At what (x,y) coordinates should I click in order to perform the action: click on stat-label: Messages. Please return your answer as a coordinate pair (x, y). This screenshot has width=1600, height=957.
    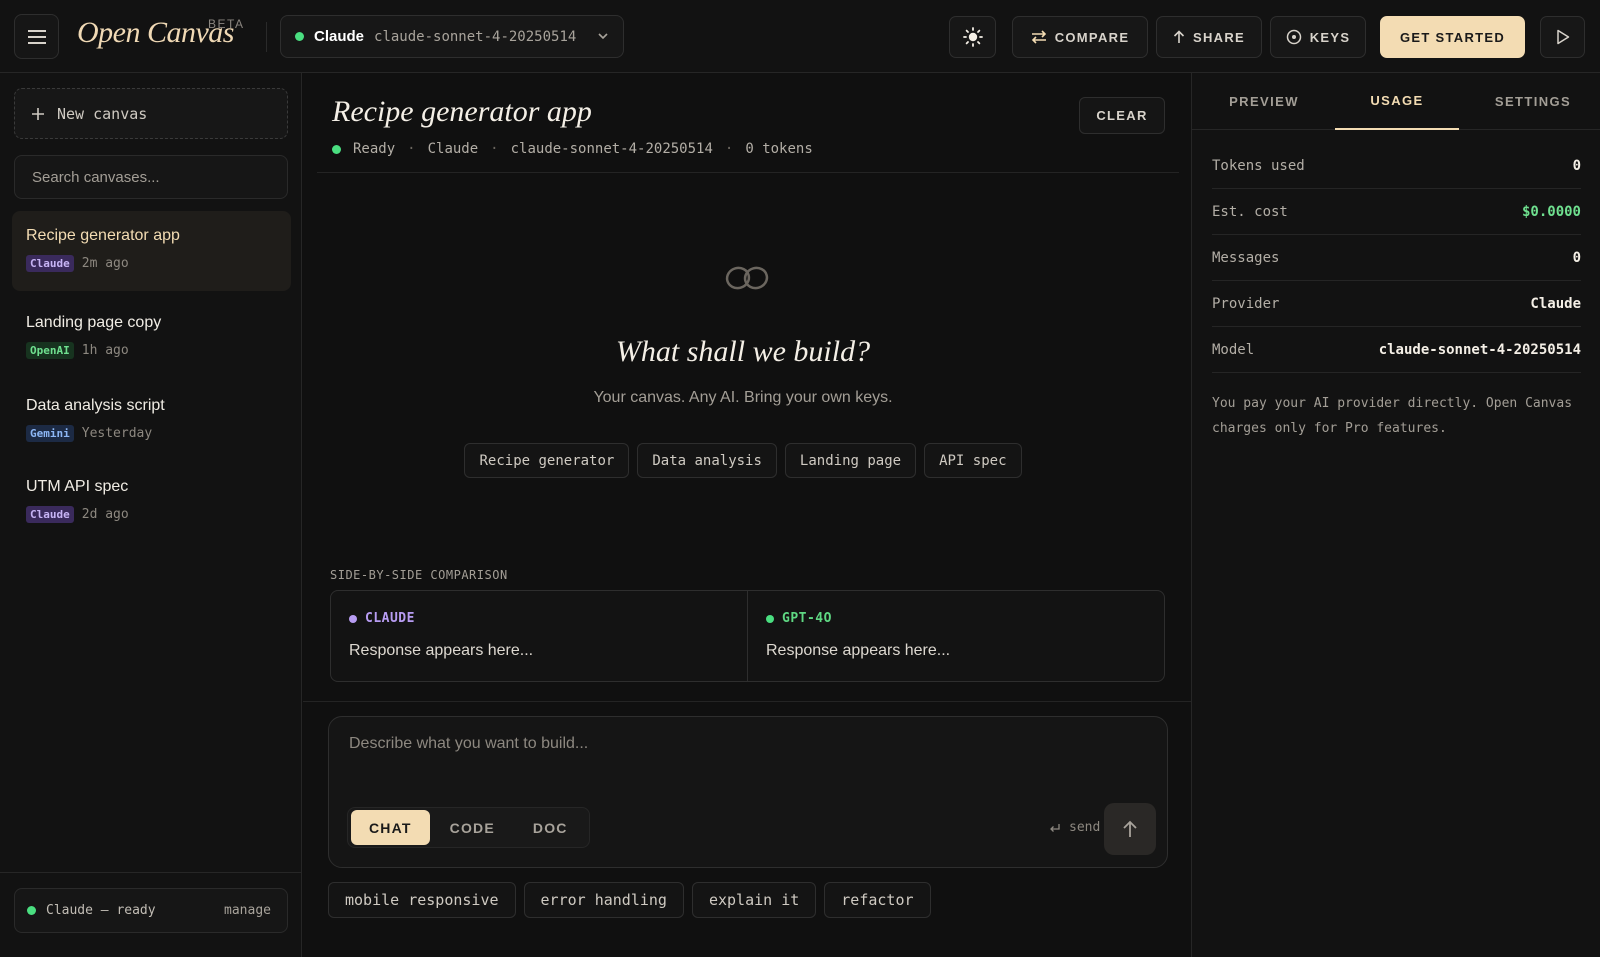
    Looking at the image, I should click on (1246, 257).